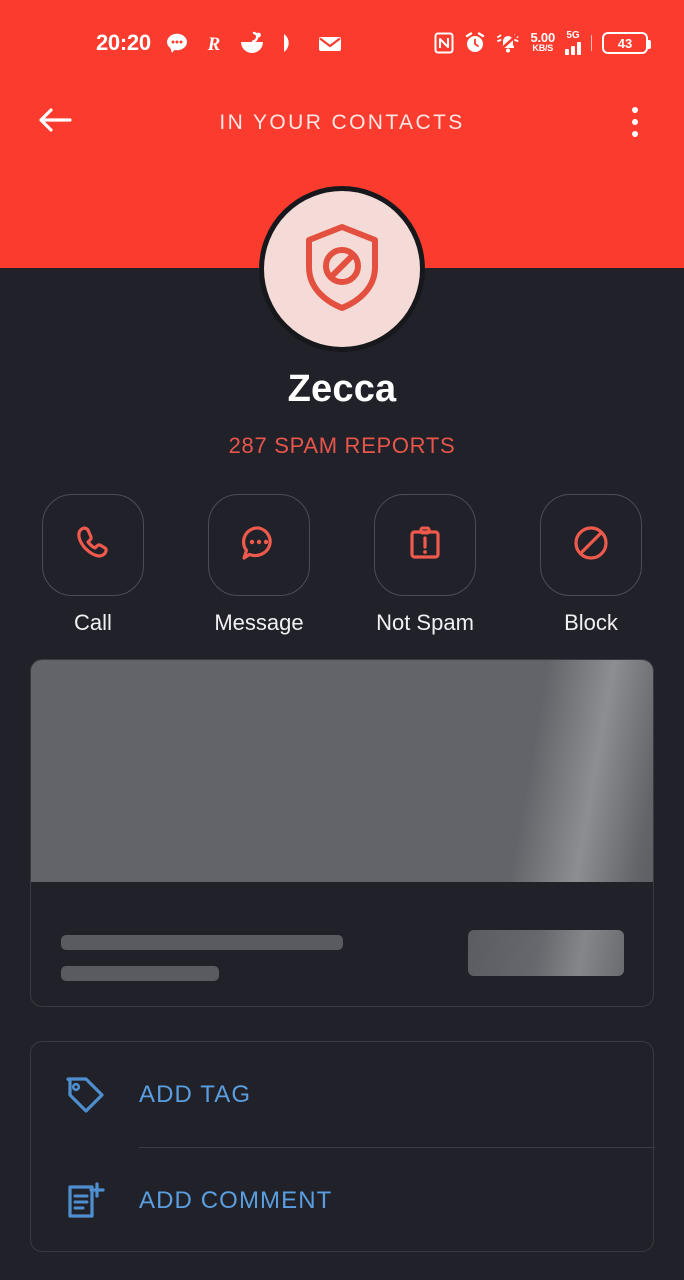 This screenshot has width=684, height=1280. I want to click on message-bubble-icon, so click(259, 545).